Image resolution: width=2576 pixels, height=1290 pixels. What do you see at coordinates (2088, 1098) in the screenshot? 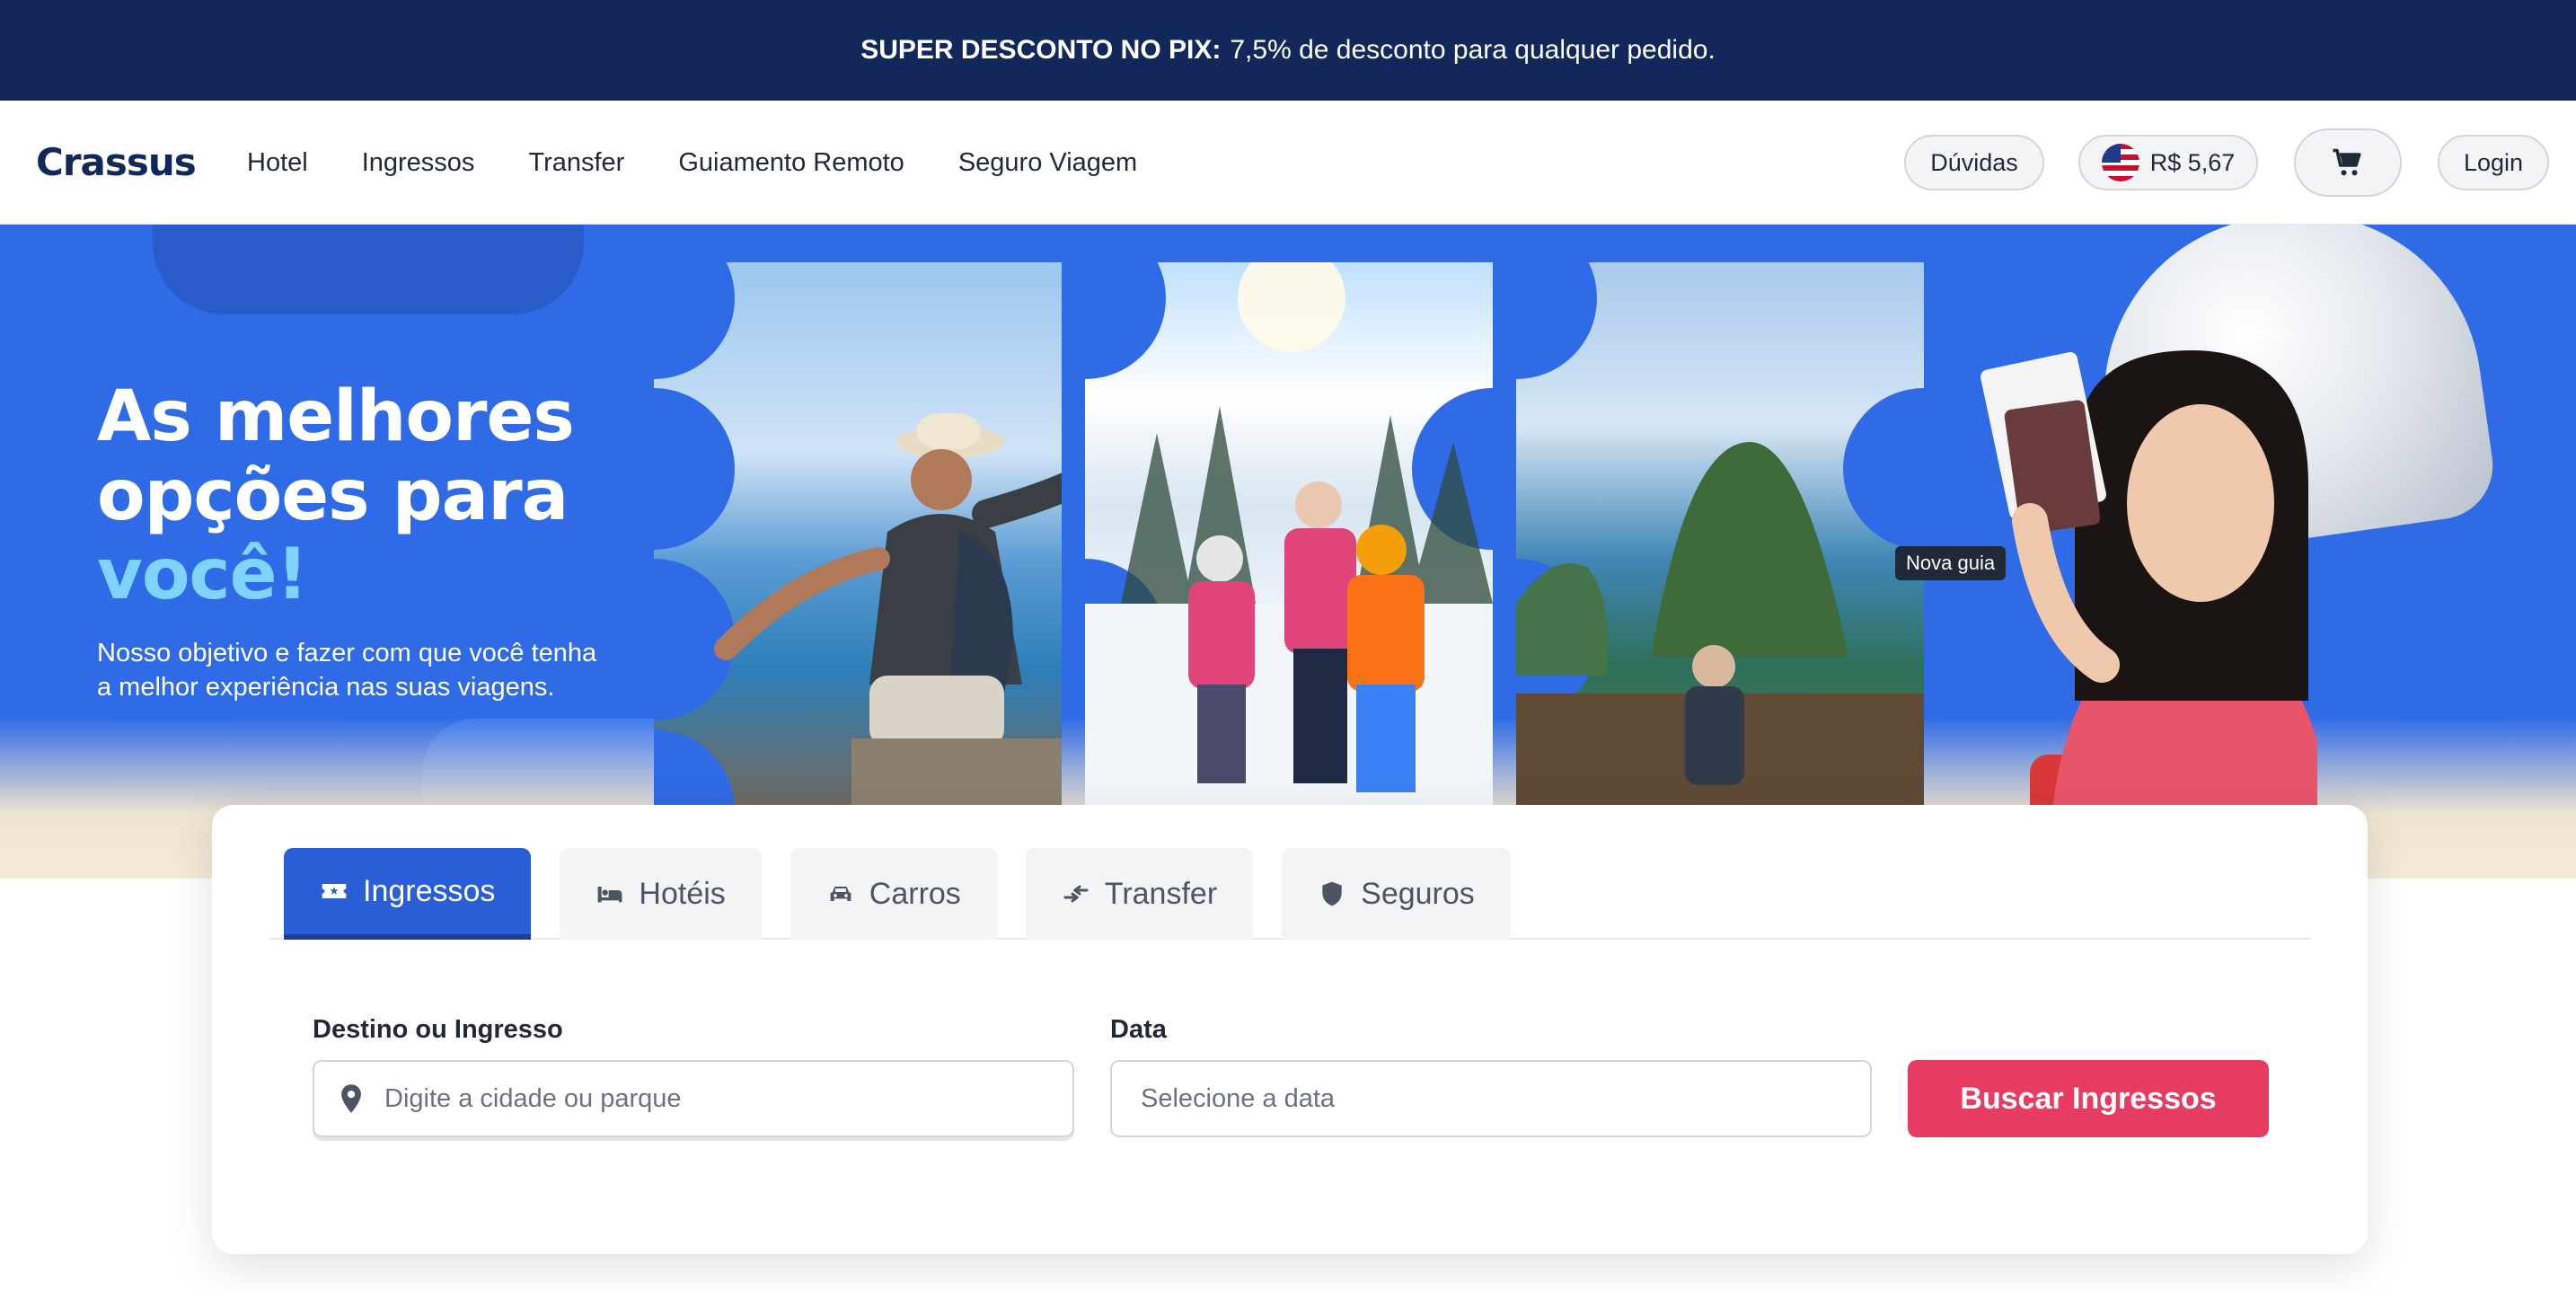
I see `search-button: Buscar Ingressos` at bounding box center [2088, 1098].